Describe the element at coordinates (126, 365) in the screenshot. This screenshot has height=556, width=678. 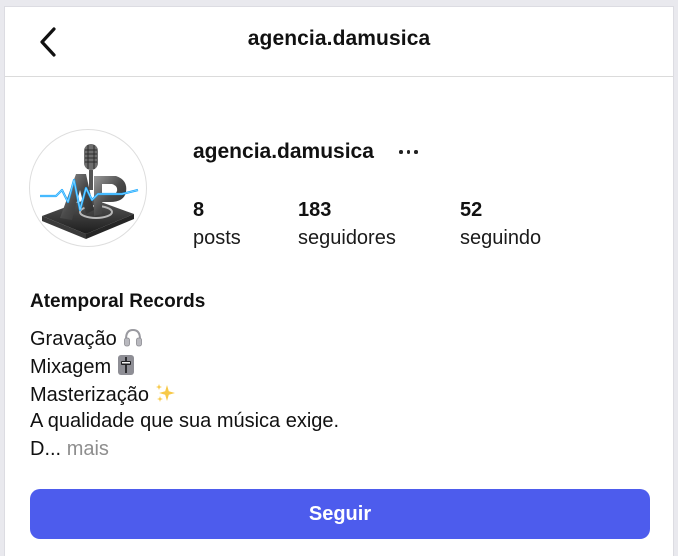
I see `mixer-fader-icon` at that location.